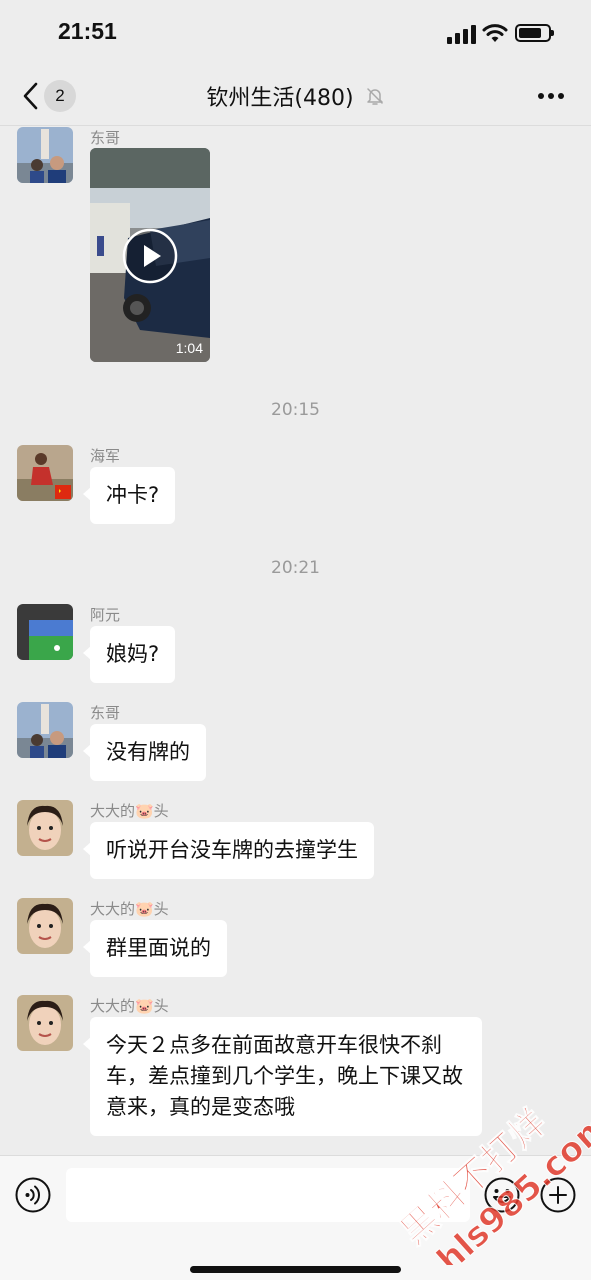  I want to click on chat-header: 2 钦州生活(480), so click(295, 96).